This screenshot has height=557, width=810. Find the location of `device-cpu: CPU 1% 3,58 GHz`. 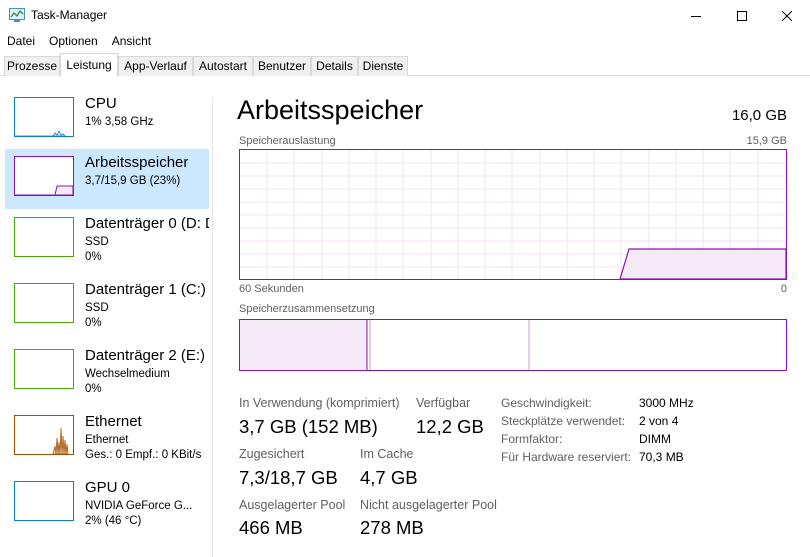

device-cpu: CPU 1% 3,58 GHz is located at coordinates (107, 120).